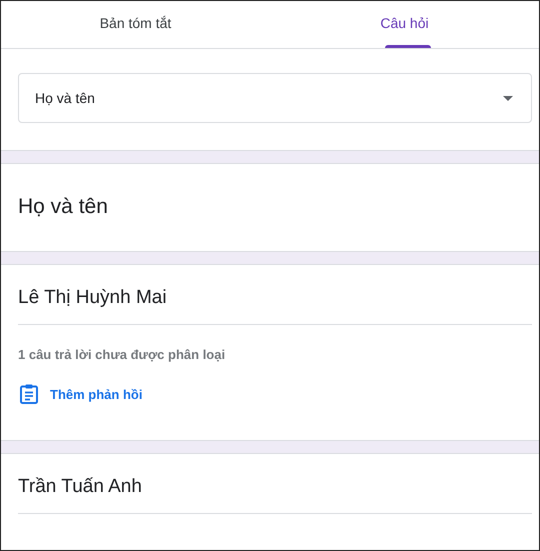 This screenshot has height=551, width=540. Describe the element at coordinates (122, 354) in the screenshot. I see `answer-note: 1 câu trả lời chưa được phân loại` at that location.